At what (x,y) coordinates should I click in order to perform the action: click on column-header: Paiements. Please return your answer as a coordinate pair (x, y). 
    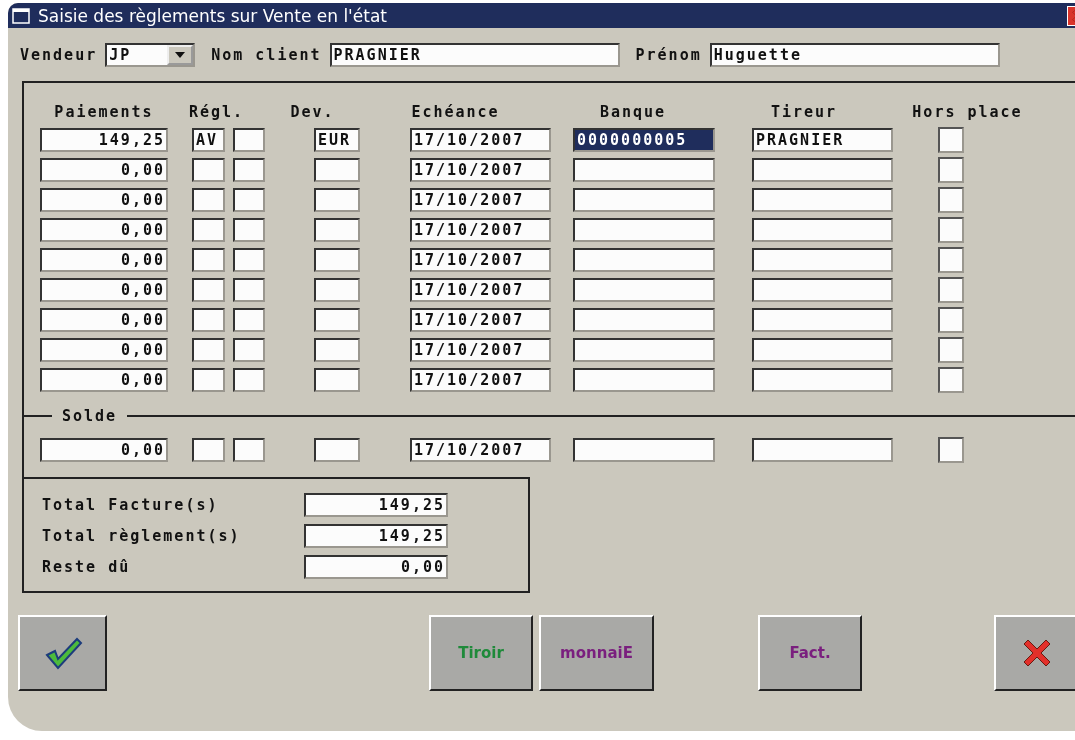
    Looking at the image, I should click on (104, 112).